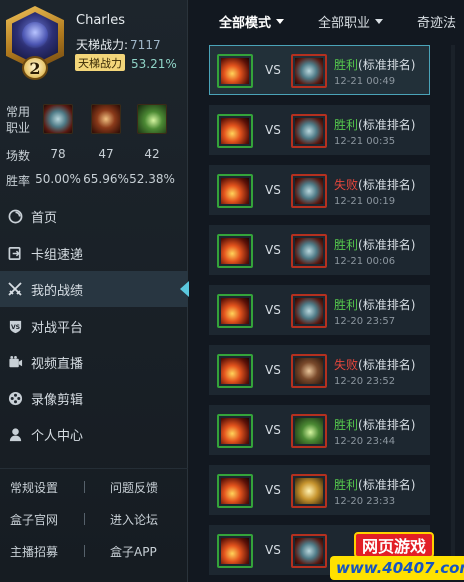 Image resolution: width=464 pixels, height=582 pixels. What do you see at coordinates (365, 501) in the screenshot?
I see `match-time: 12-20 23:33` at bounding box center [365, 501].